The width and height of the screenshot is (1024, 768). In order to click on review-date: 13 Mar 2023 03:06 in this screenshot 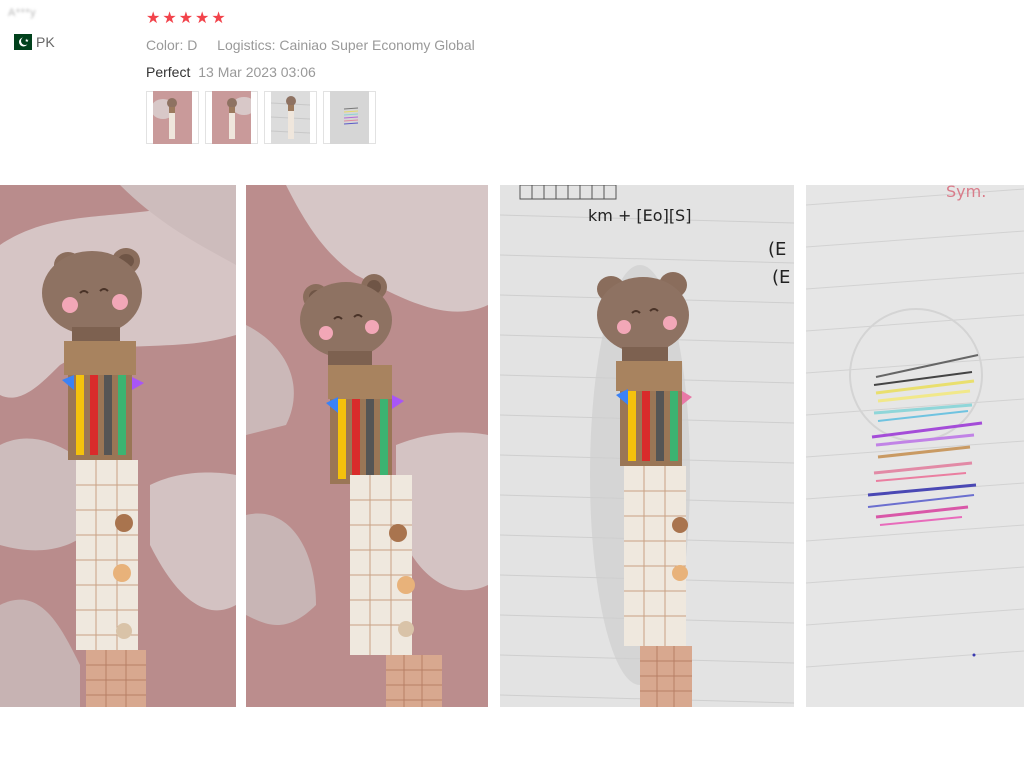, I will do `click(257, 72)`.